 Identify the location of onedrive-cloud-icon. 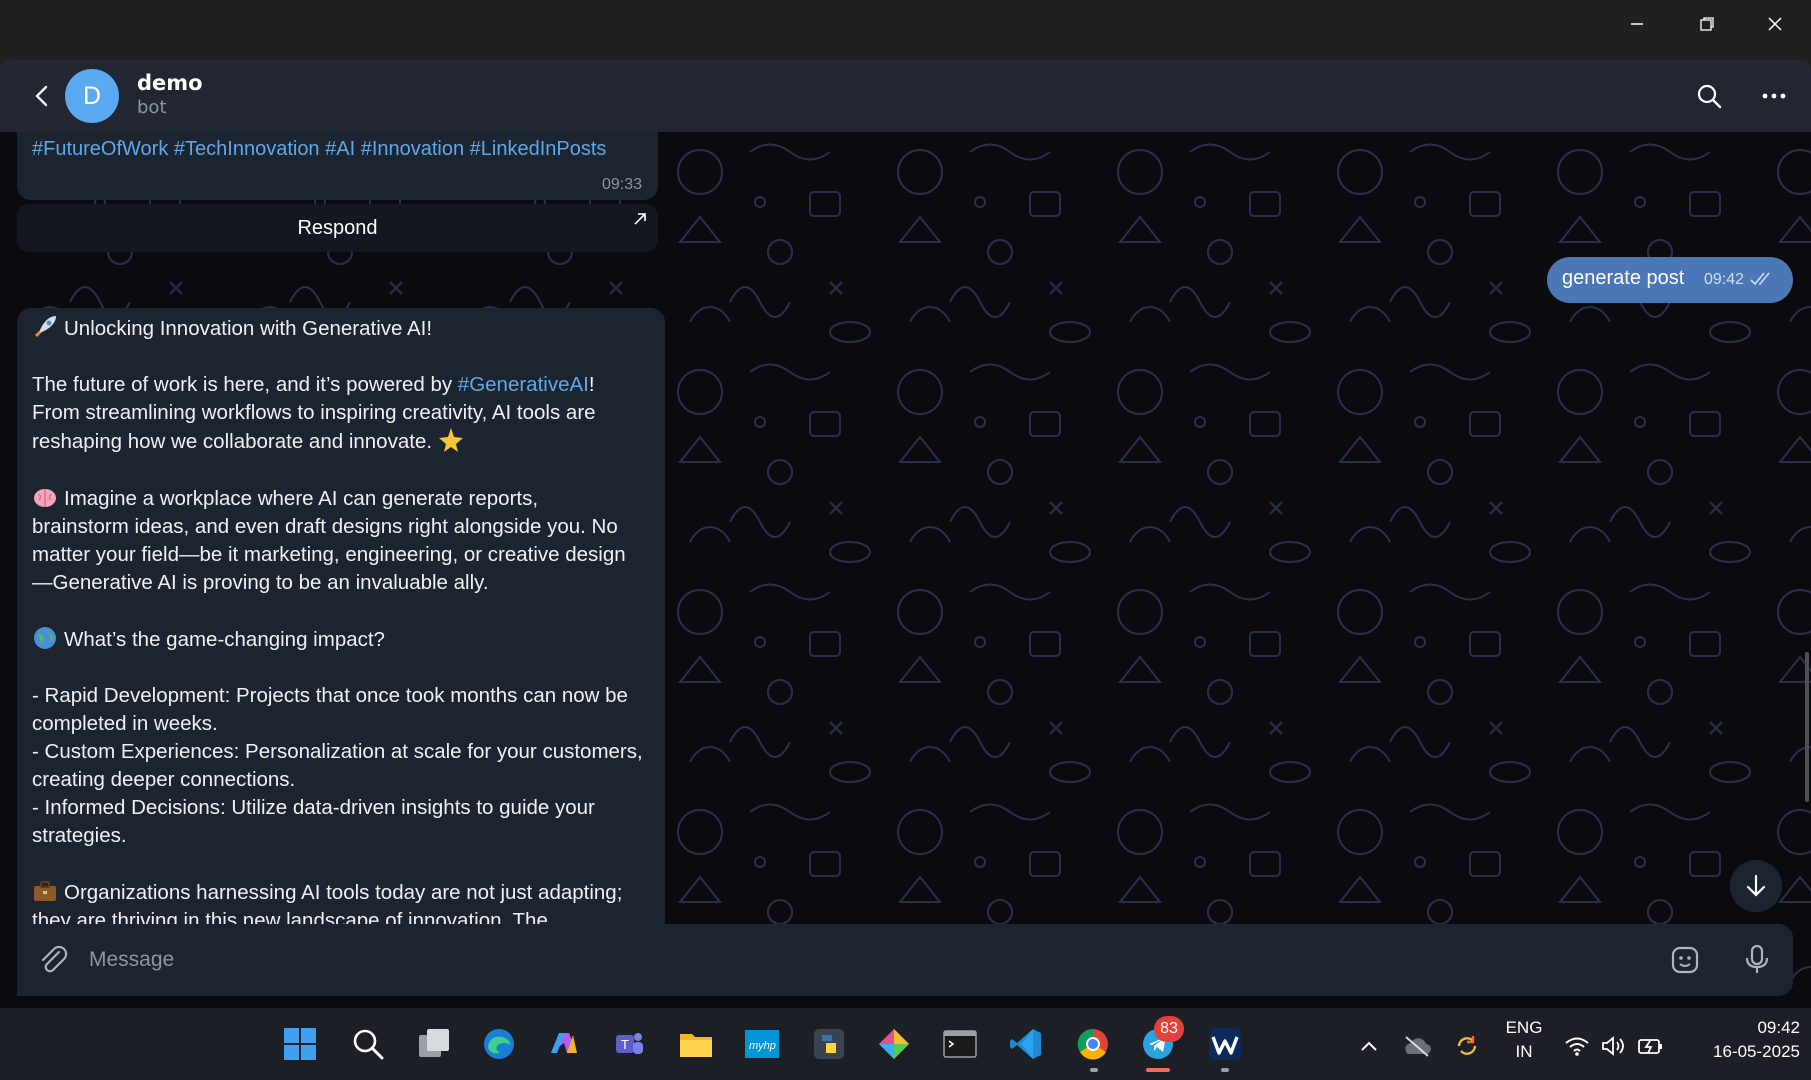
(1417, 1046).